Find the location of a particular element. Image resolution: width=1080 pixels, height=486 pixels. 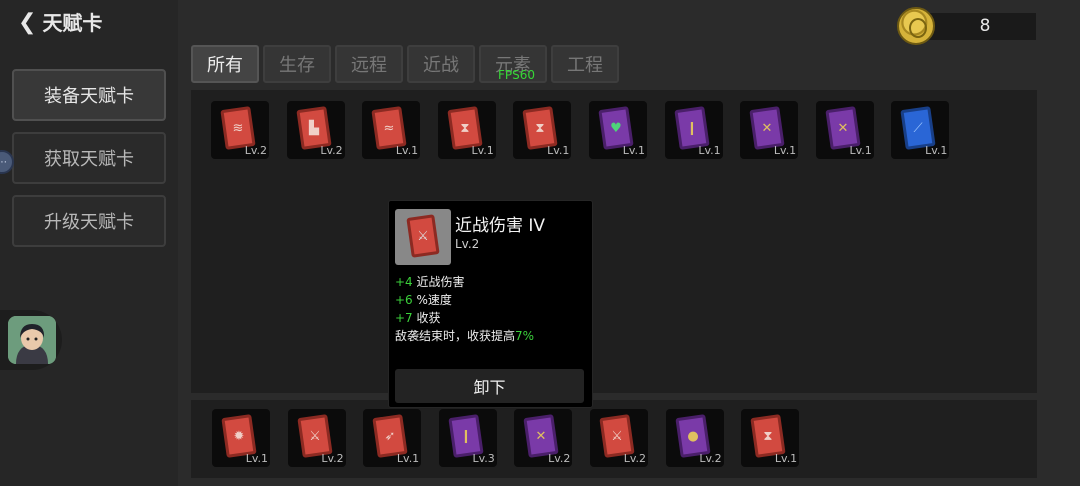

stat-value: +6 is located at coordinates (404, 300).